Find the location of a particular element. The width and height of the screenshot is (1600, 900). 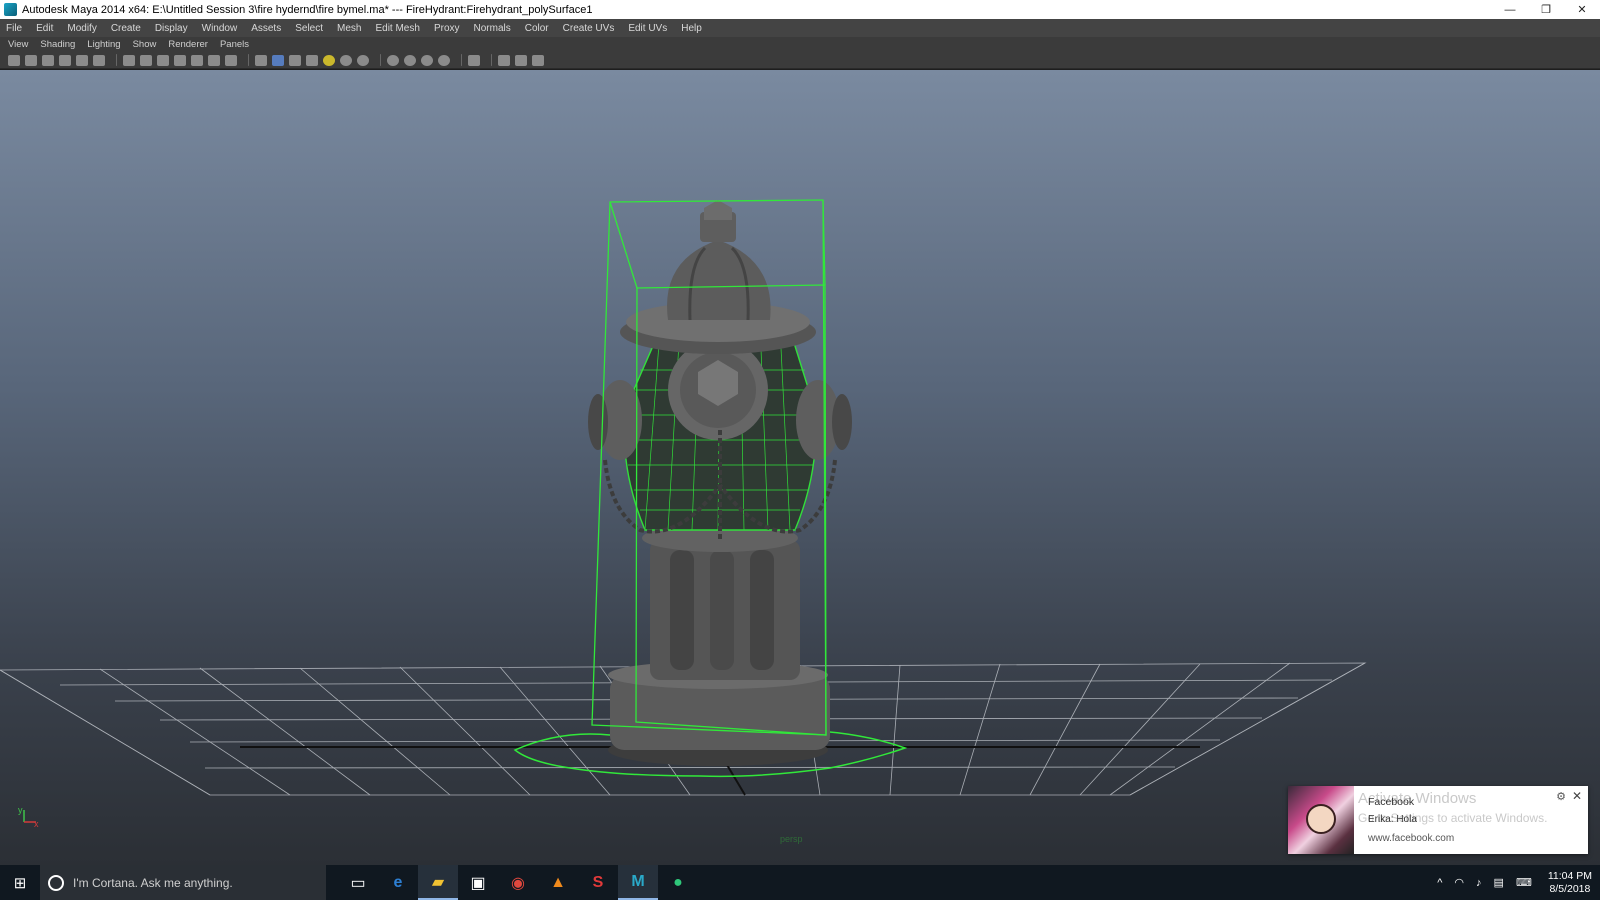

wireframe-icon is located at coordinates (261, 60).